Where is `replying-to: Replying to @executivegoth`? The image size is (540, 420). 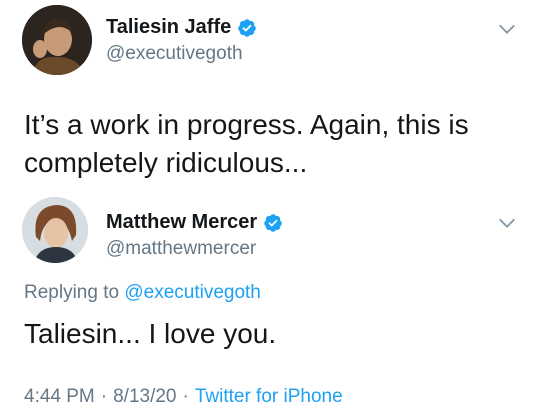 replying-to: Replying to @executivegoth is located at coordinates (142, 293).